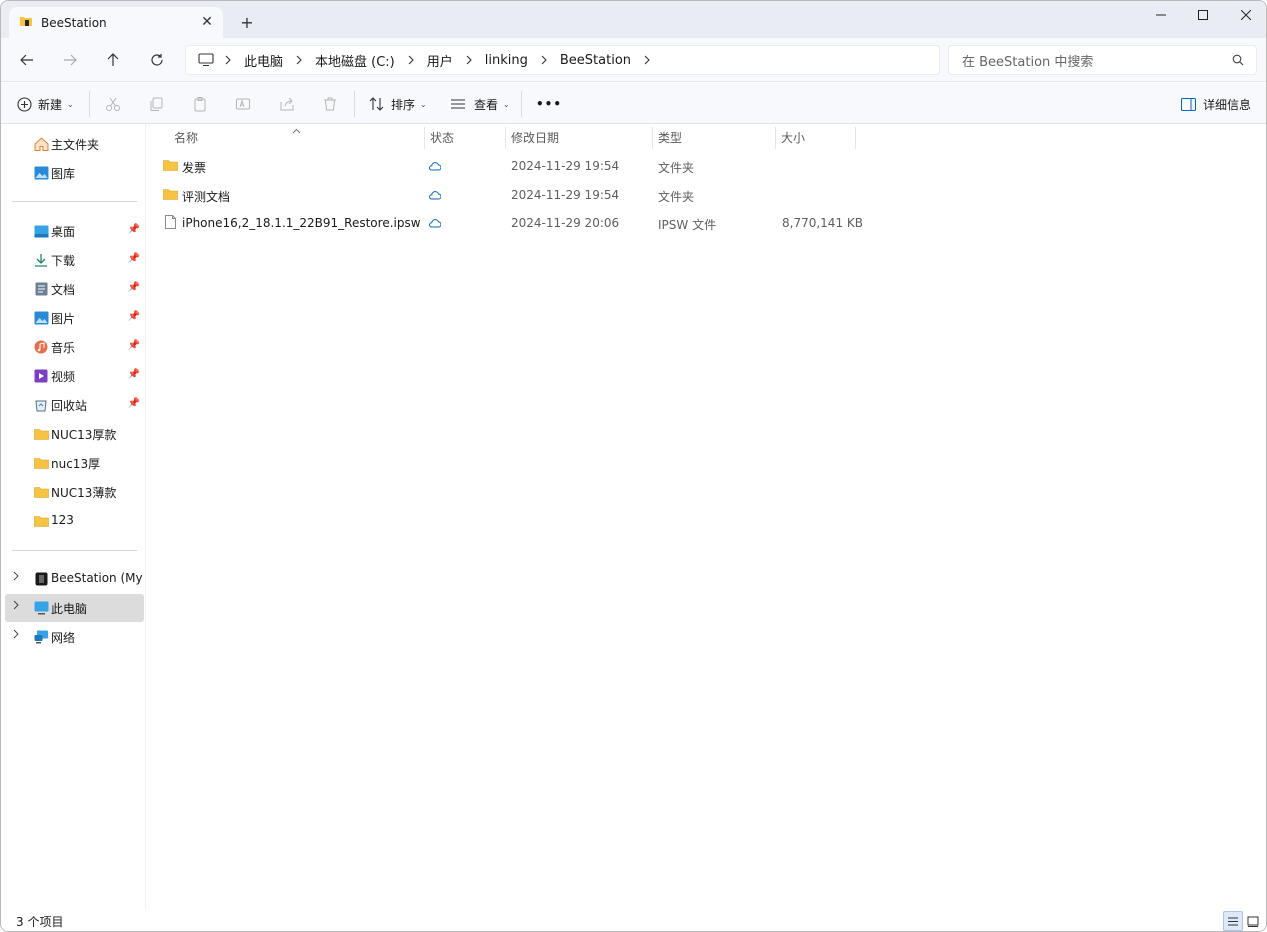  What do you see at coordinates (535, 137) in the screenshot?
I see `column-header-modified: 修改日期` at bounding box center [535, 137].